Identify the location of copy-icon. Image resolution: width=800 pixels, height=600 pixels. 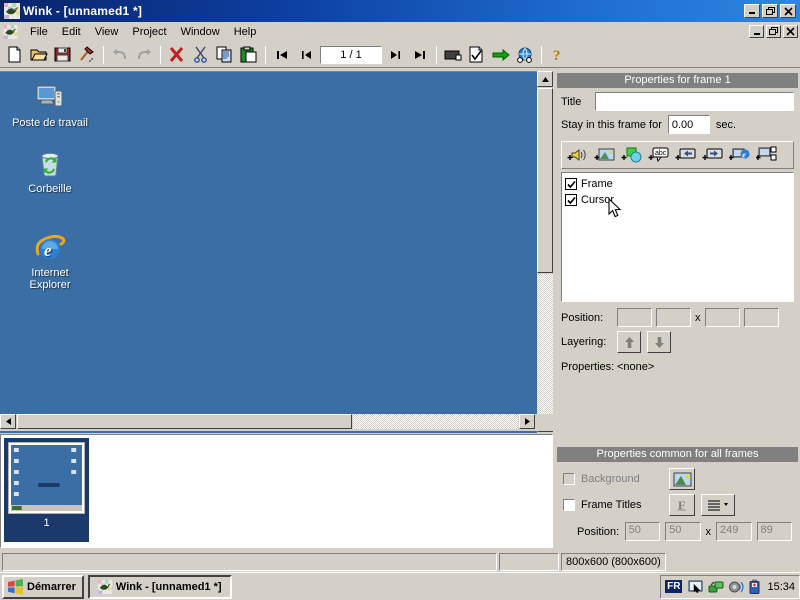
(224, 55).